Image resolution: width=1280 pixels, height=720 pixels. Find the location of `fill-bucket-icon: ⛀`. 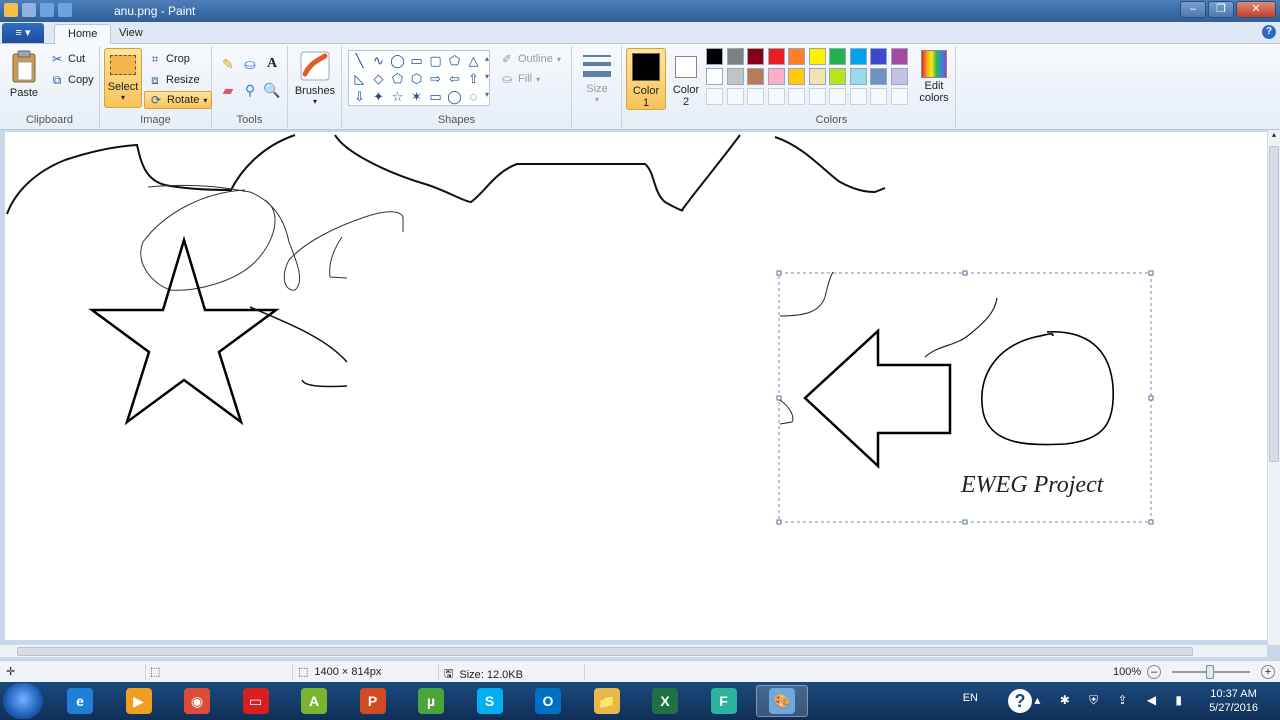

fill-bucket-icon: ⛀ is located at coordinates (250, 64).